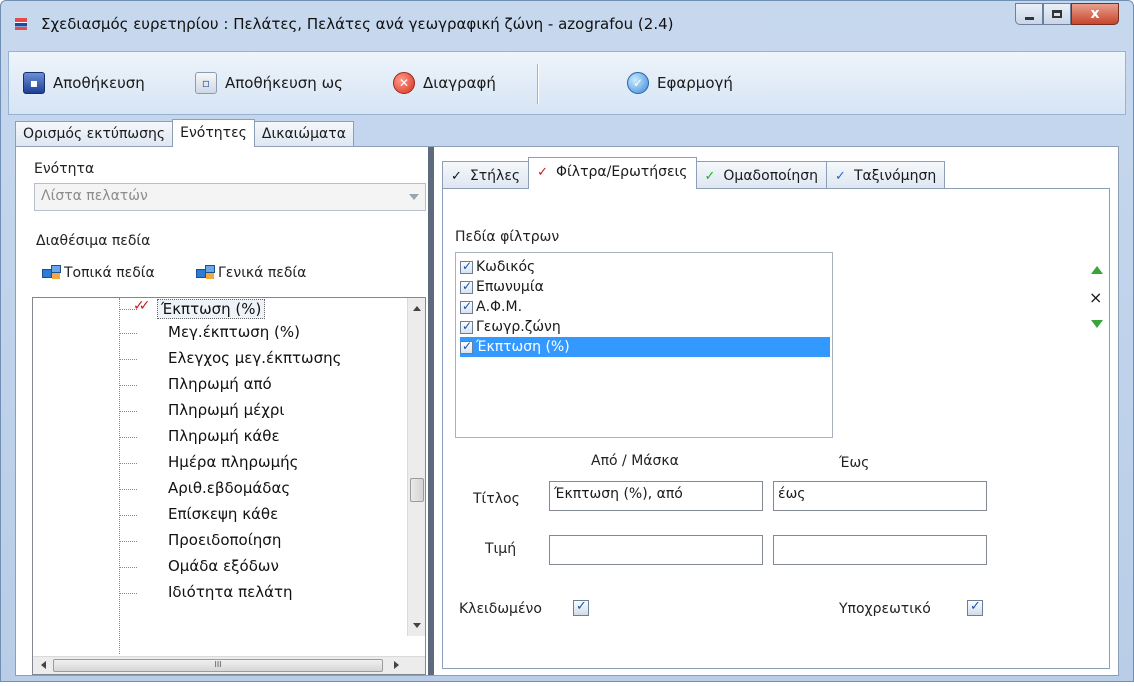  Describe the element at coordinates (880, 550) in the screenshot. I see `value-to-input` at that location.